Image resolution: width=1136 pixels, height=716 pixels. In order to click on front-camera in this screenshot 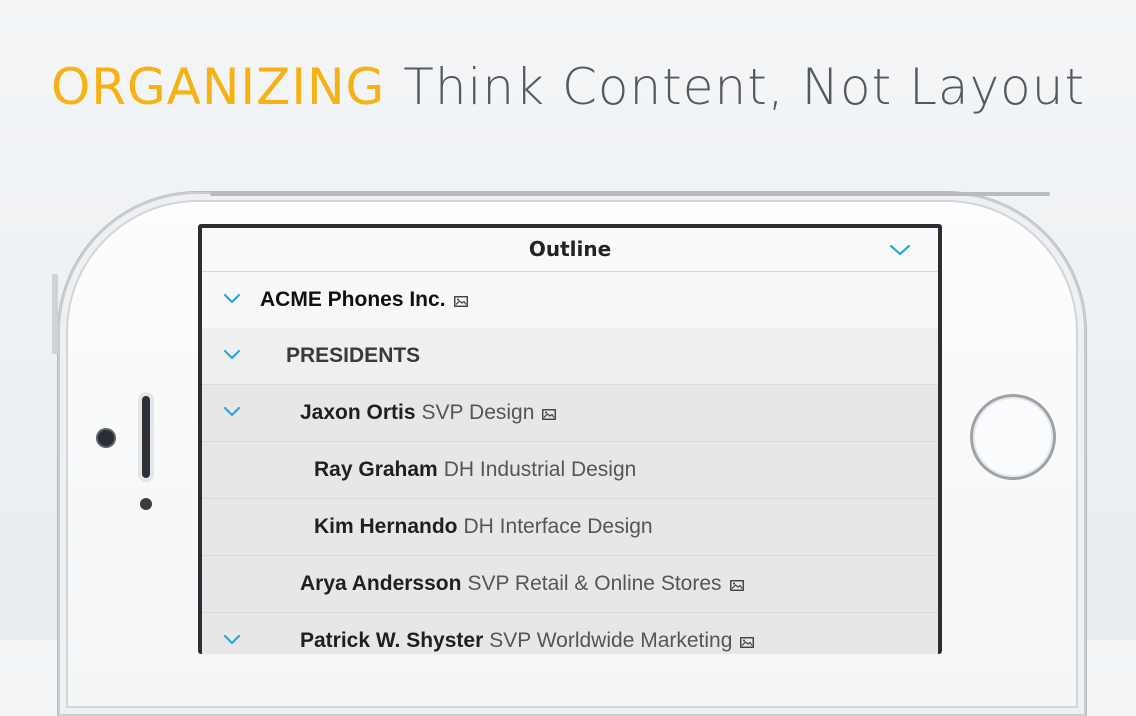, I will do `click(106, 438)`.